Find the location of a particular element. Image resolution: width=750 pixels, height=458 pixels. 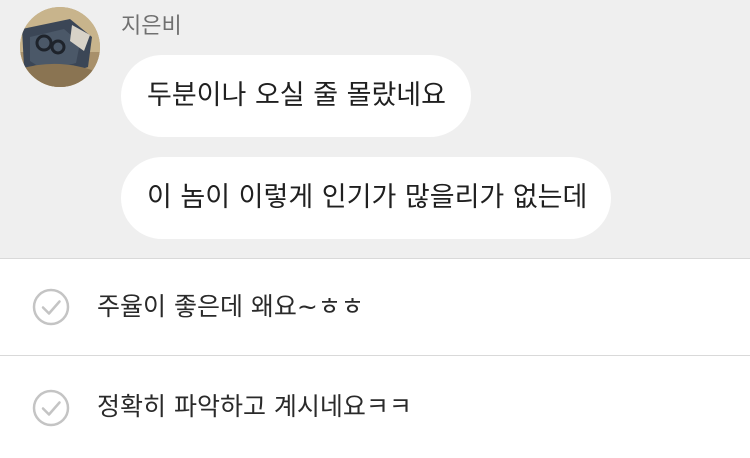

avatar is located at coordinates (60, 47).